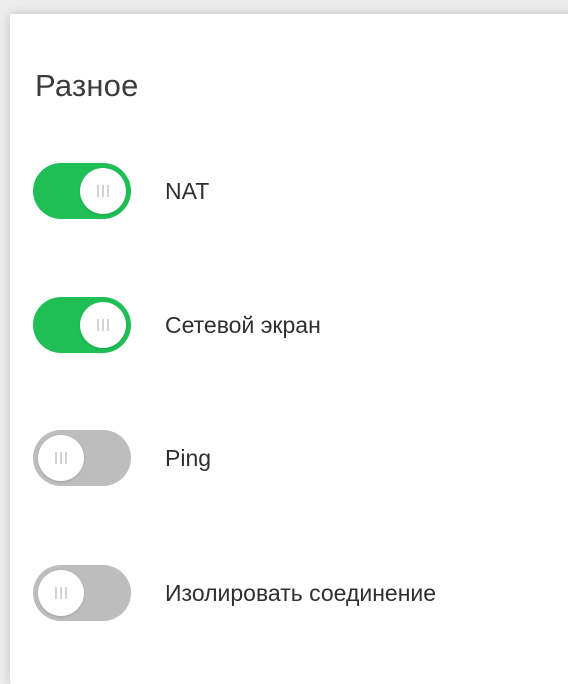 Image resolution: width=568 pixels, height=684 pixels. I want to click on toggle-row-ping: Ping, so click(122, 458).